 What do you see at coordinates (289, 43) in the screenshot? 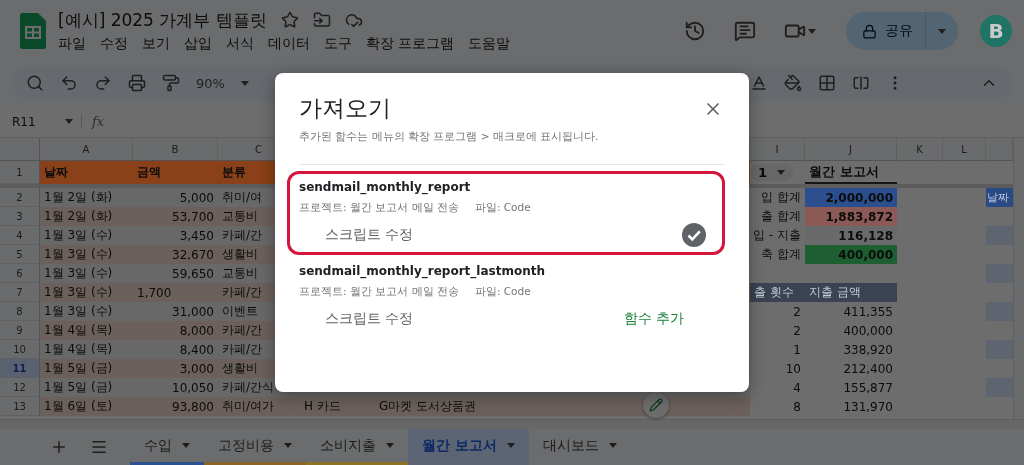
I see `menu-item: 데이터` at bounding box center [289, 43].